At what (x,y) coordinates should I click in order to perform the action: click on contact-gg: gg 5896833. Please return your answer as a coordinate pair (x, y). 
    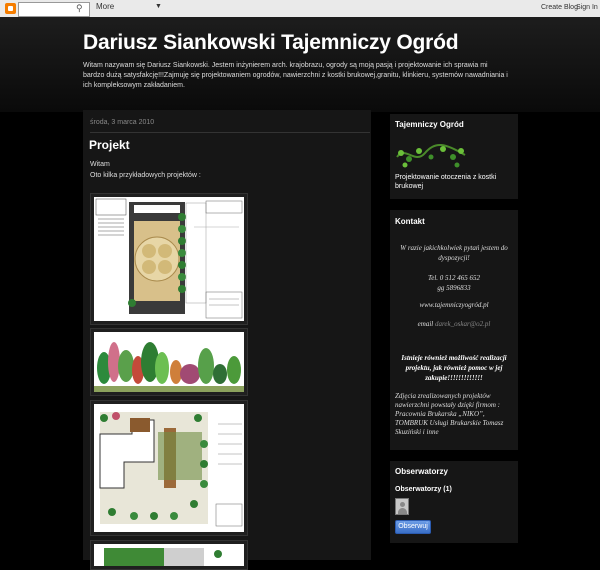
    Looking at the image, I should click on (454, 288).